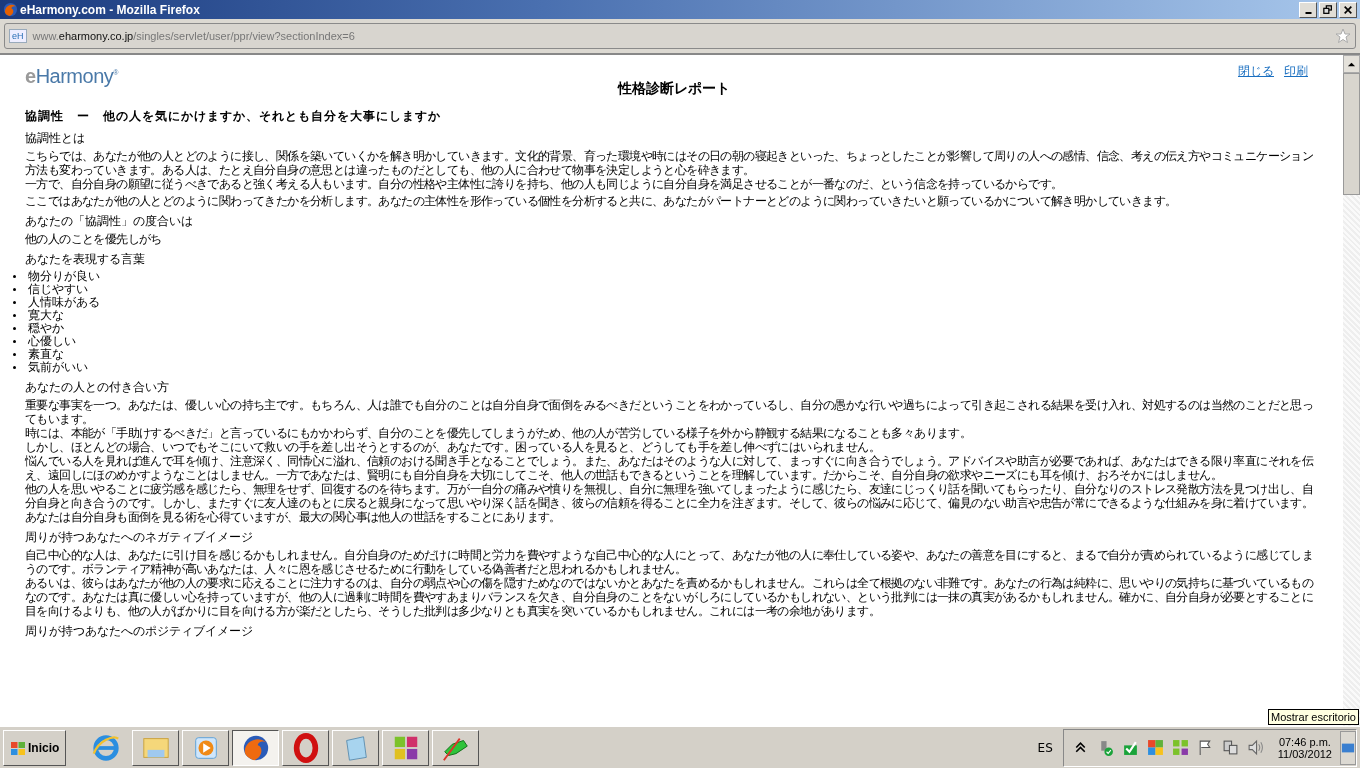 This screenshot has height=768, width=1360. Describe the element at coordinates (193, 36) in the screenshot. I see `url-text: www.eharmony.co.jp/singles/servlet/user/ppr/view?sectionIndex=6` at that location.